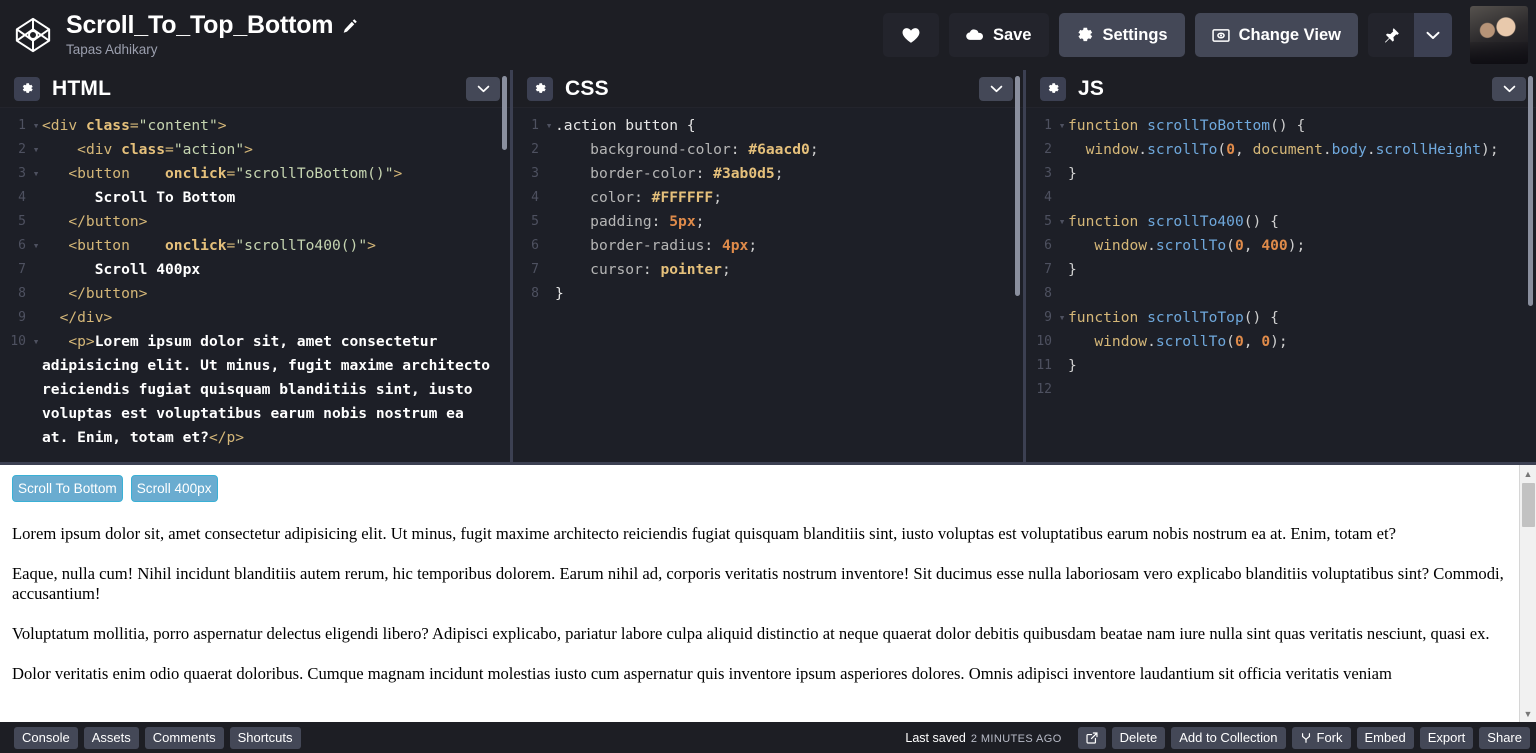 This screenshot has height=753, width=1536. Describe the element at coordinates (67, 488) in the screenshot. I see `scroll-to-bottom-button: Scroll To Bottom` at that location.